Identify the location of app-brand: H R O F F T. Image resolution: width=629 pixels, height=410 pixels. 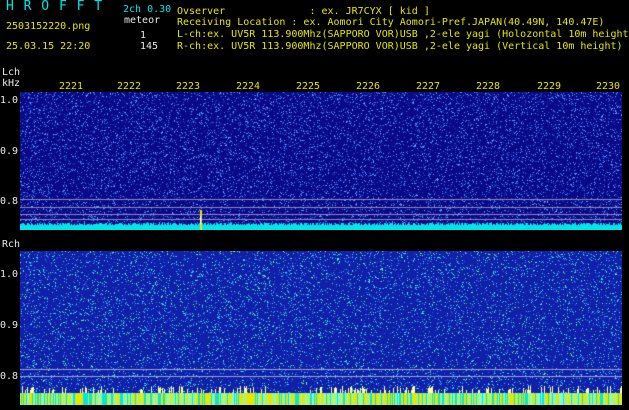
(55, 7).